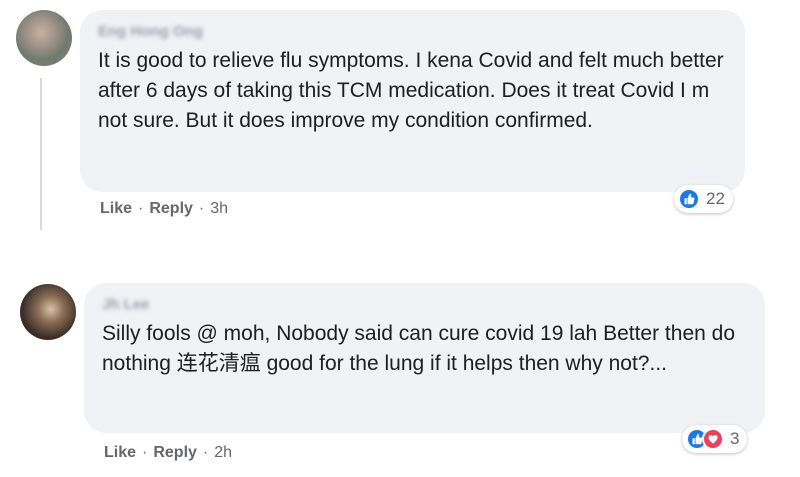 The width and height of the screenshot is (800, 477). What do you see at coordinates (41, 154) in the screenshot?
I see `thread-connector-line` at bounding box center [41, 154].